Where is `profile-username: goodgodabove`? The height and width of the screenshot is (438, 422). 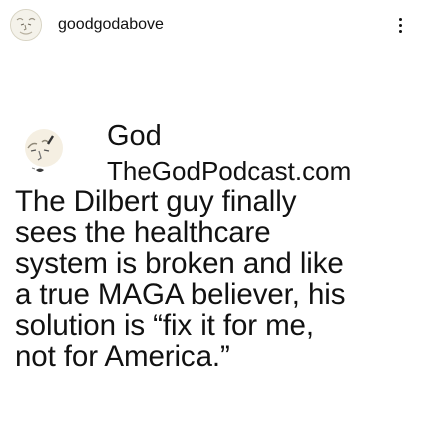 profile-username: goodgodabove is located at coordinates (111, 25).